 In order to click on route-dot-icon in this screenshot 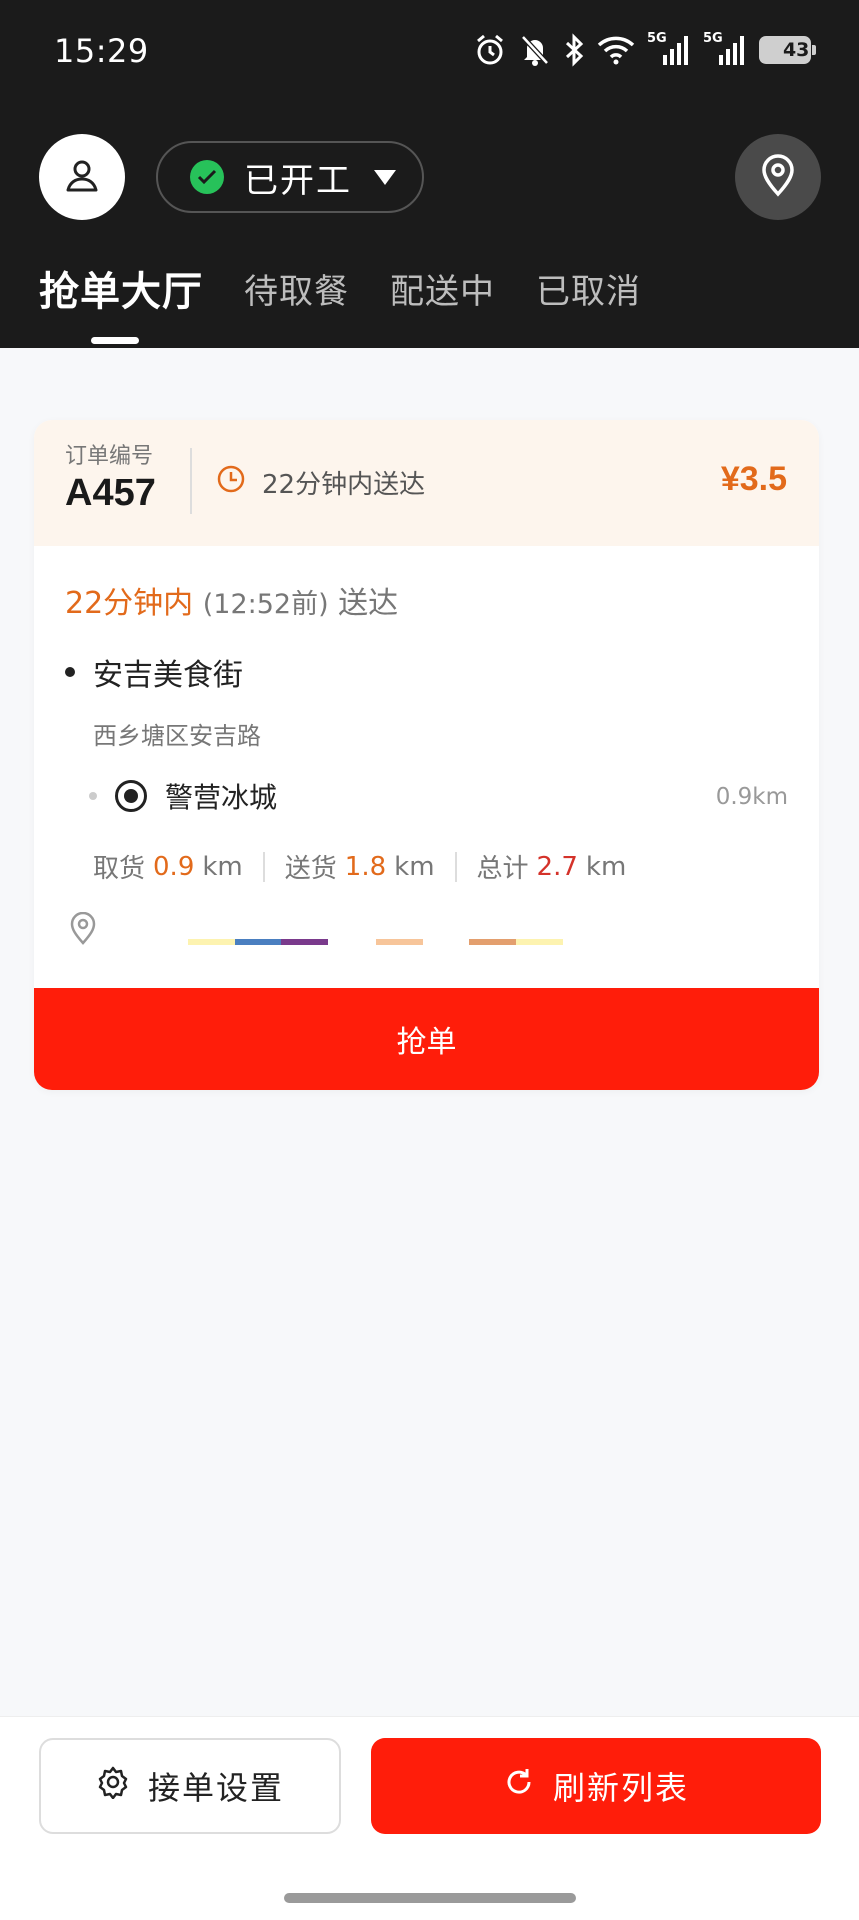, I will do `click(93, 796)`.